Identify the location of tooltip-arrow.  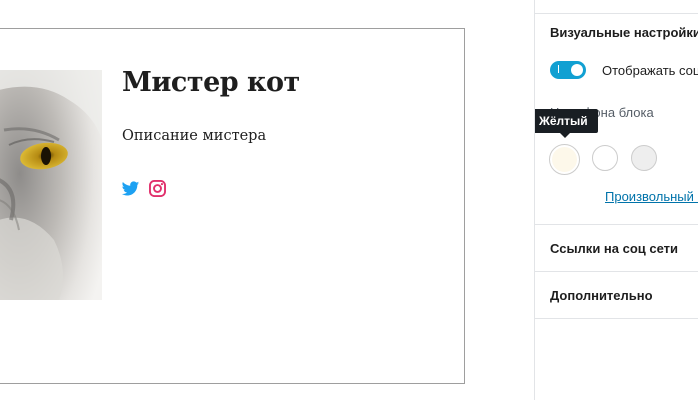
(565, 135).